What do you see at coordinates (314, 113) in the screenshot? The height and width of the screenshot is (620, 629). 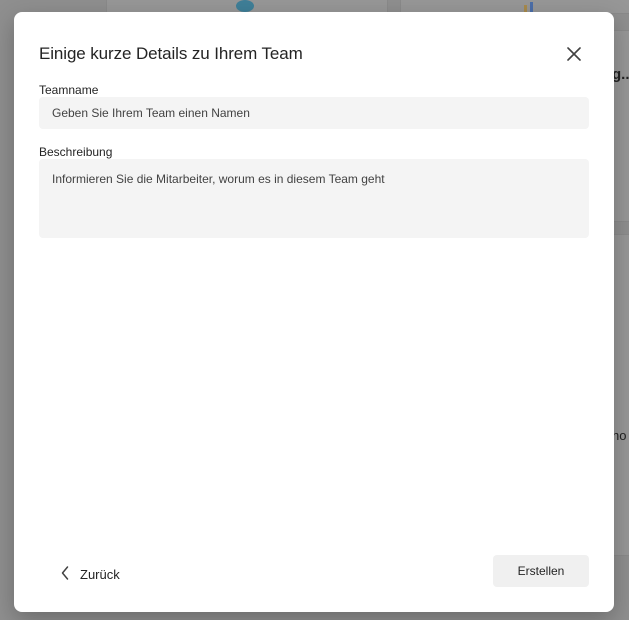 I see `team-name-input: Geben Sie Ihrem Team einen Namen` at bounding box center [314, 113].